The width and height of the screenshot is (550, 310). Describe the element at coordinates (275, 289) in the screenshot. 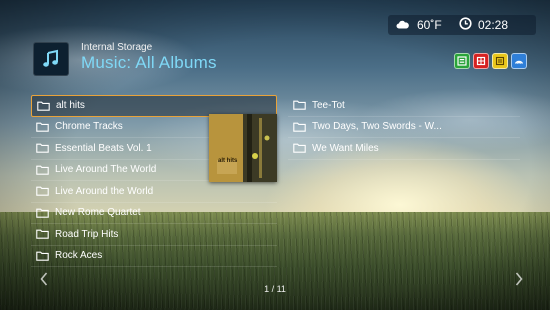

I see `page-indicator: 1 / 11` at that location.